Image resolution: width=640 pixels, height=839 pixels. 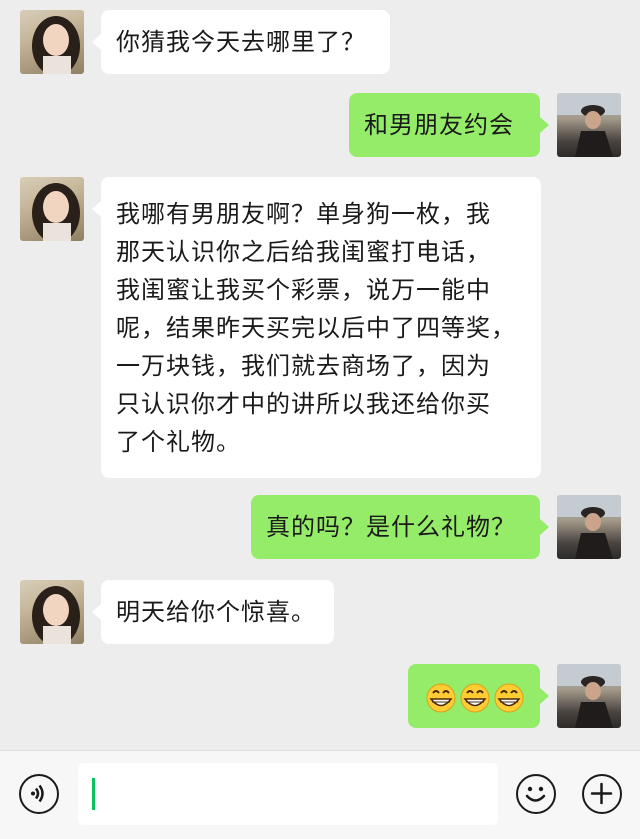 What do you see at coordinates (303, 290) in the screenshot?
I see `message-text-line: 我闺蜜让我买个彩票，说万一能中` at bounding box center [303, 290].